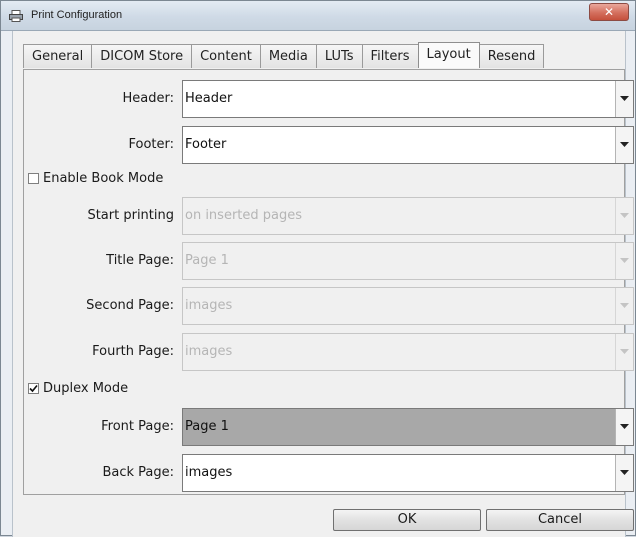 The width and height of the screenshot is (636, 537). What do you see at coordinates (408, 216) in the screenshot?
I see `start-printing-dropdown: on inserted pages` at bounding box center [408, 216].